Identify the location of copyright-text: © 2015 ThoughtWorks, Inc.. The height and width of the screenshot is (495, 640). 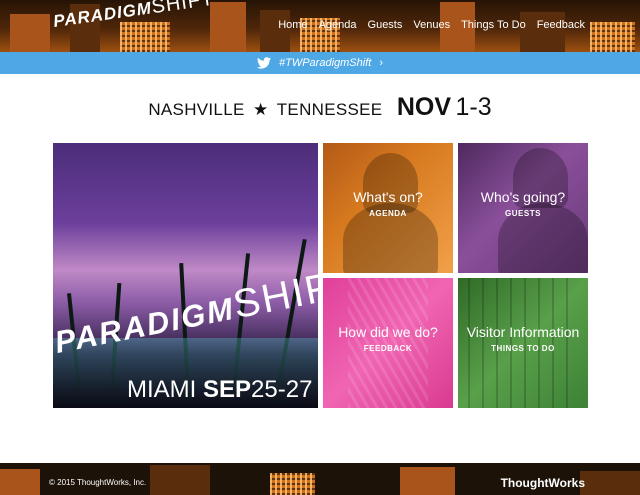
(98, 482).